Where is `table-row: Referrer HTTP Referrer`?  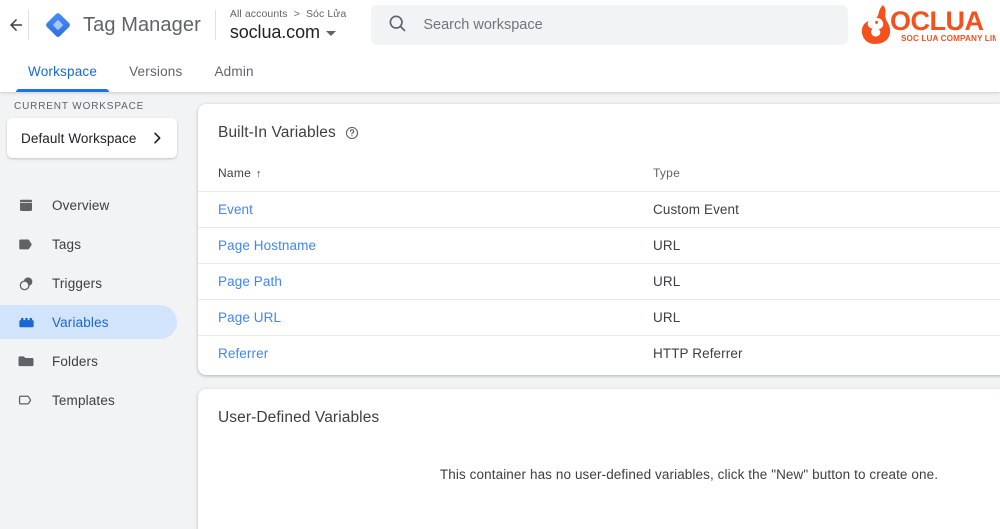
table-row: Referrer HTTP Referrer is located at coordinates (599, 356).